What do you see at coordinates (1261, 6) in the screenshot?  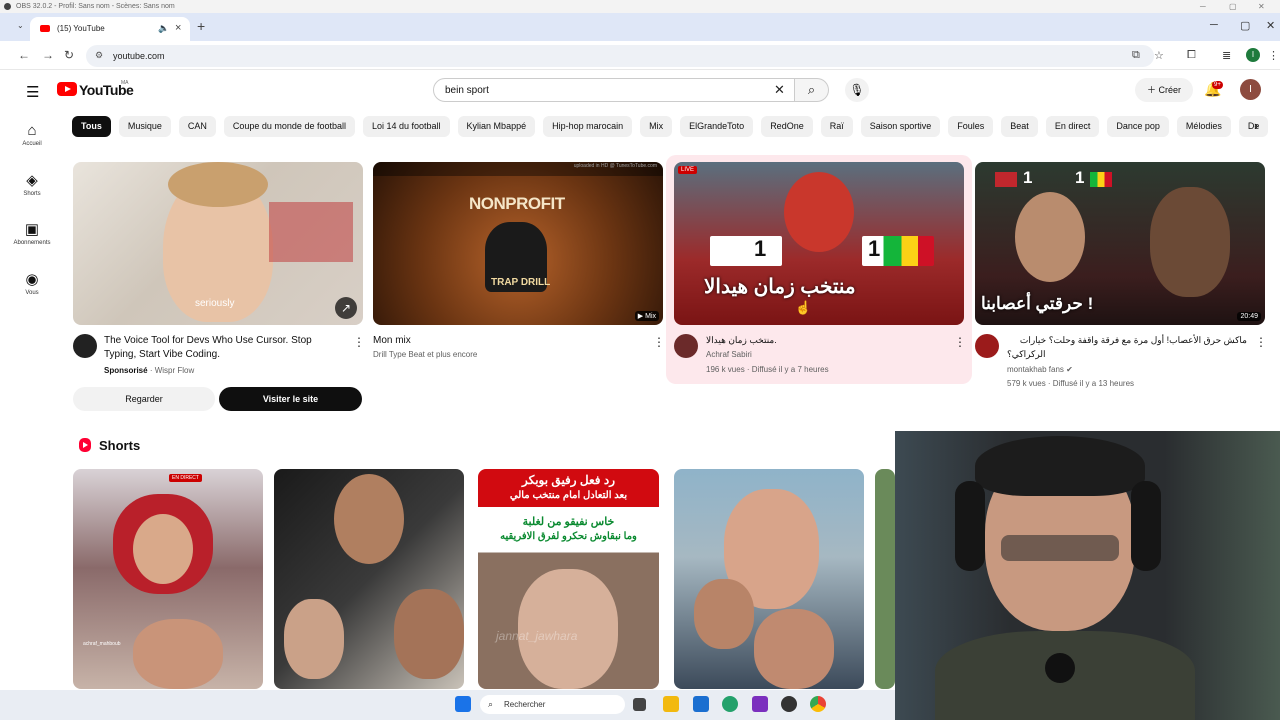 I see `obs-close-icon: ✕` at bounding box center [1261, 6].